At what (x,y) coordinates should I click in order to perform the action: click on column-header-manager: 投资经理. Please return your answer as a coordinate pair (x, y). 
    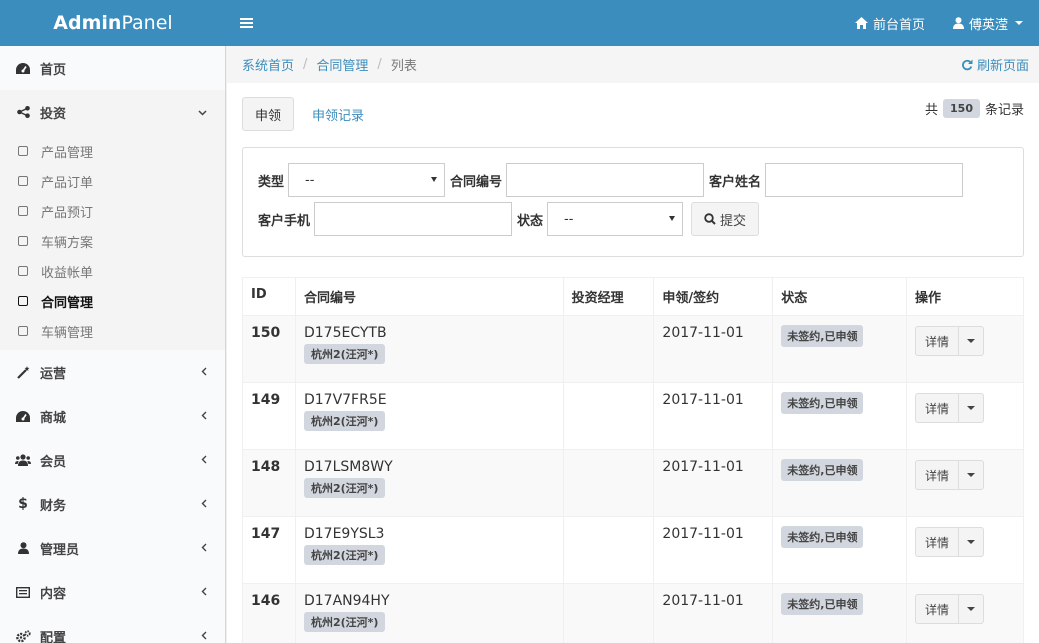
    Looking at the image, I should click on (608, 296).